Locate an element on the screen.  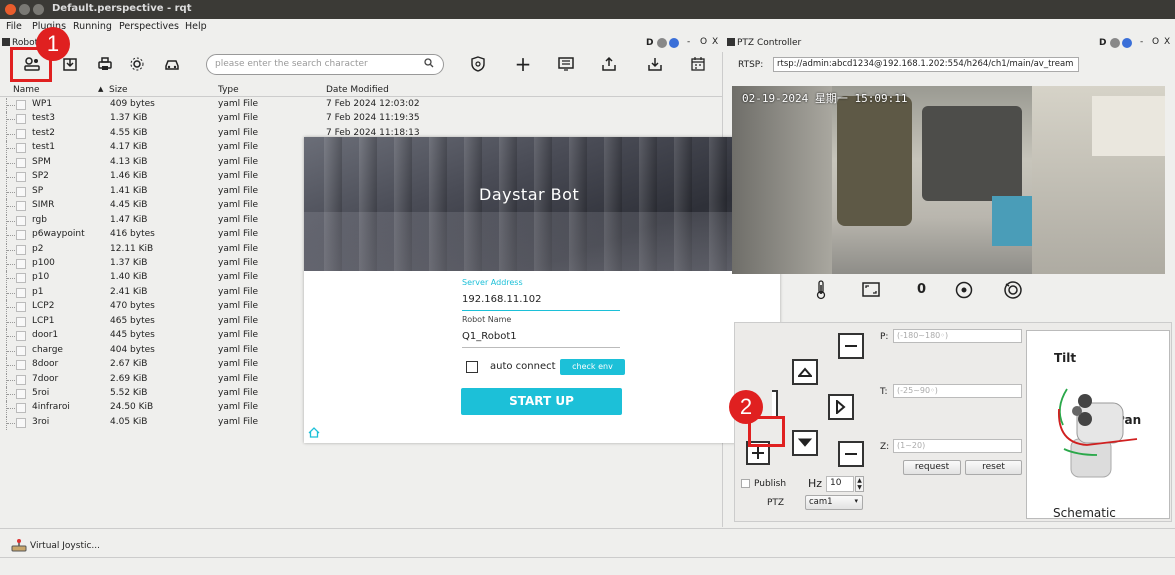
row-name: test1 is located at coordinates (44, 147).